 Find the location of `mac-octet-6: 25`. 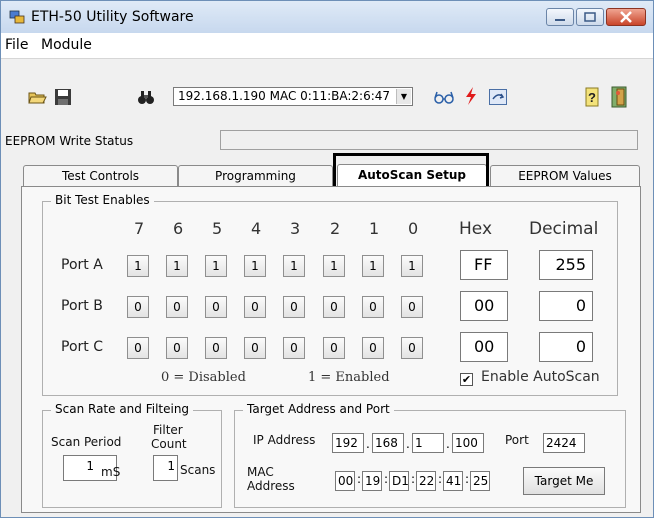

mac-octet-6: 25 is located at coordinates (480, 481).